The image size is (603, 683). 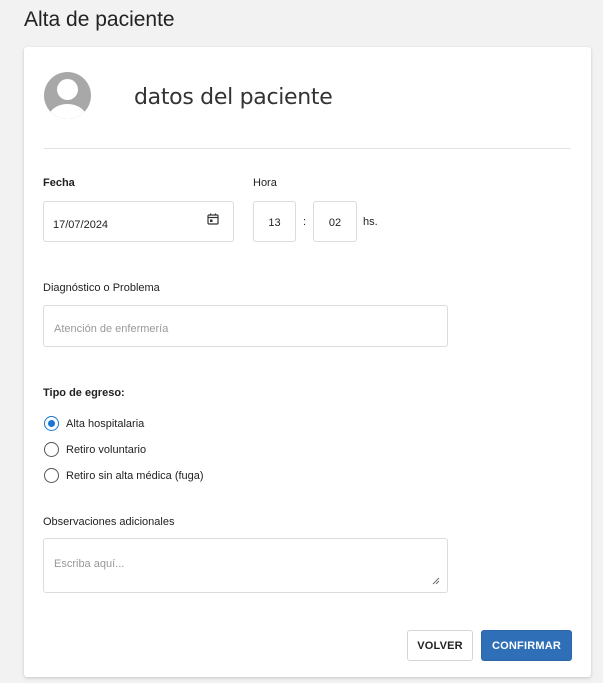 What do you see at coordinates (265, 183) in the screenshot?
I see `hora-label: Hora` at bounding box center [265, 183].